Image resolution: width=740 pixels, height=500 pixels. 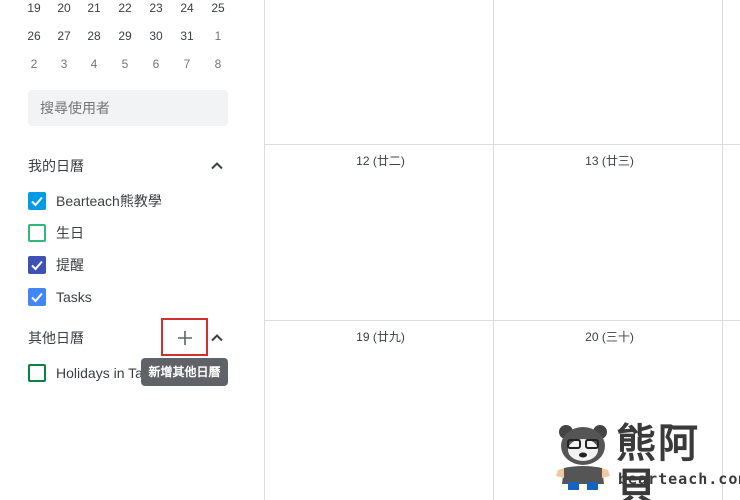 What do you see at coordinates (187, 8) in the screenshot?
I see `mini-calendar-day: 24` at bounding box center [187, 8].